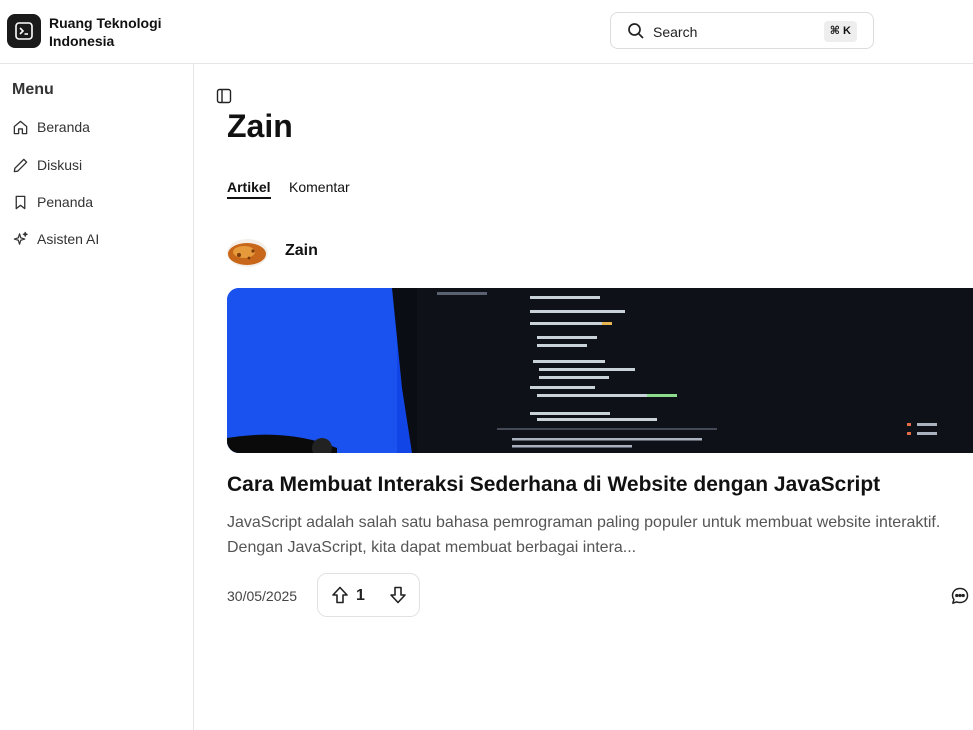 Image resolution: width=973 pixels, height=730 pixels. I want to click on top-header: Ruang Teknologi Indonesia Search ⌘ K, so click(486, 32).